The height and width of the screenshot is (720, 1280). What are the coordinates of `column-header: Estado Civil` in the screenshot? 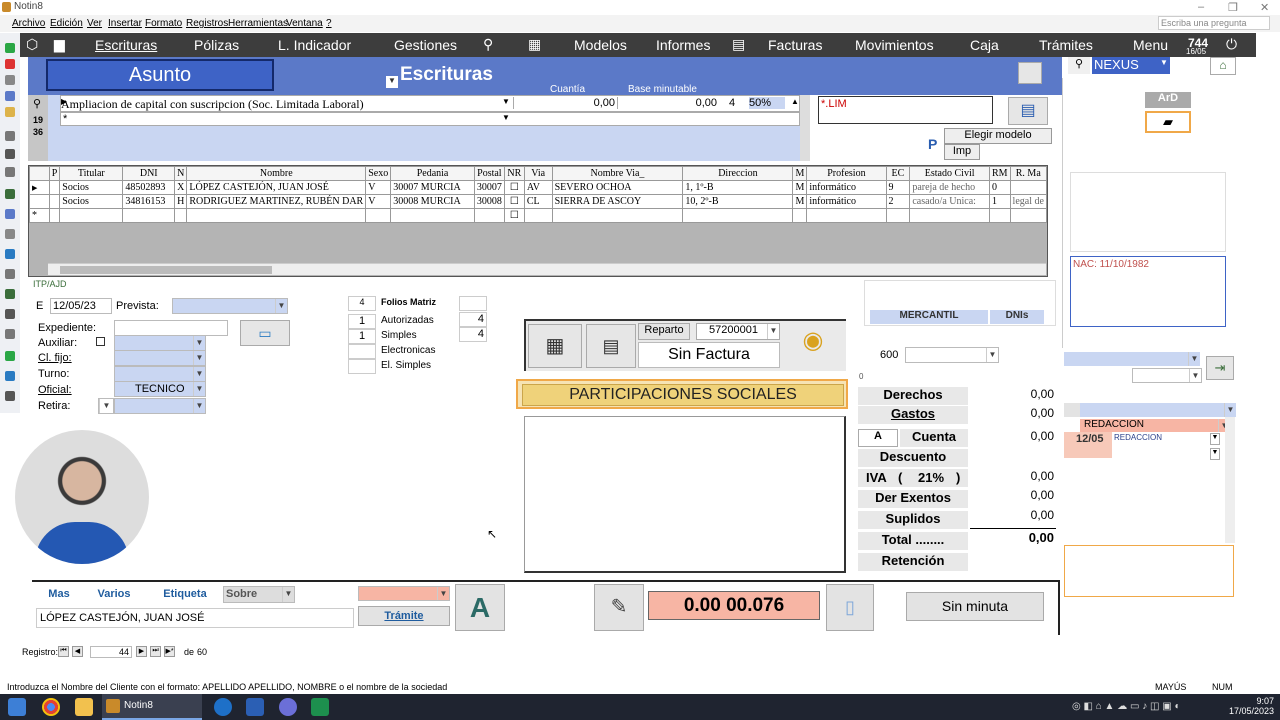 It's located at (949, 173).